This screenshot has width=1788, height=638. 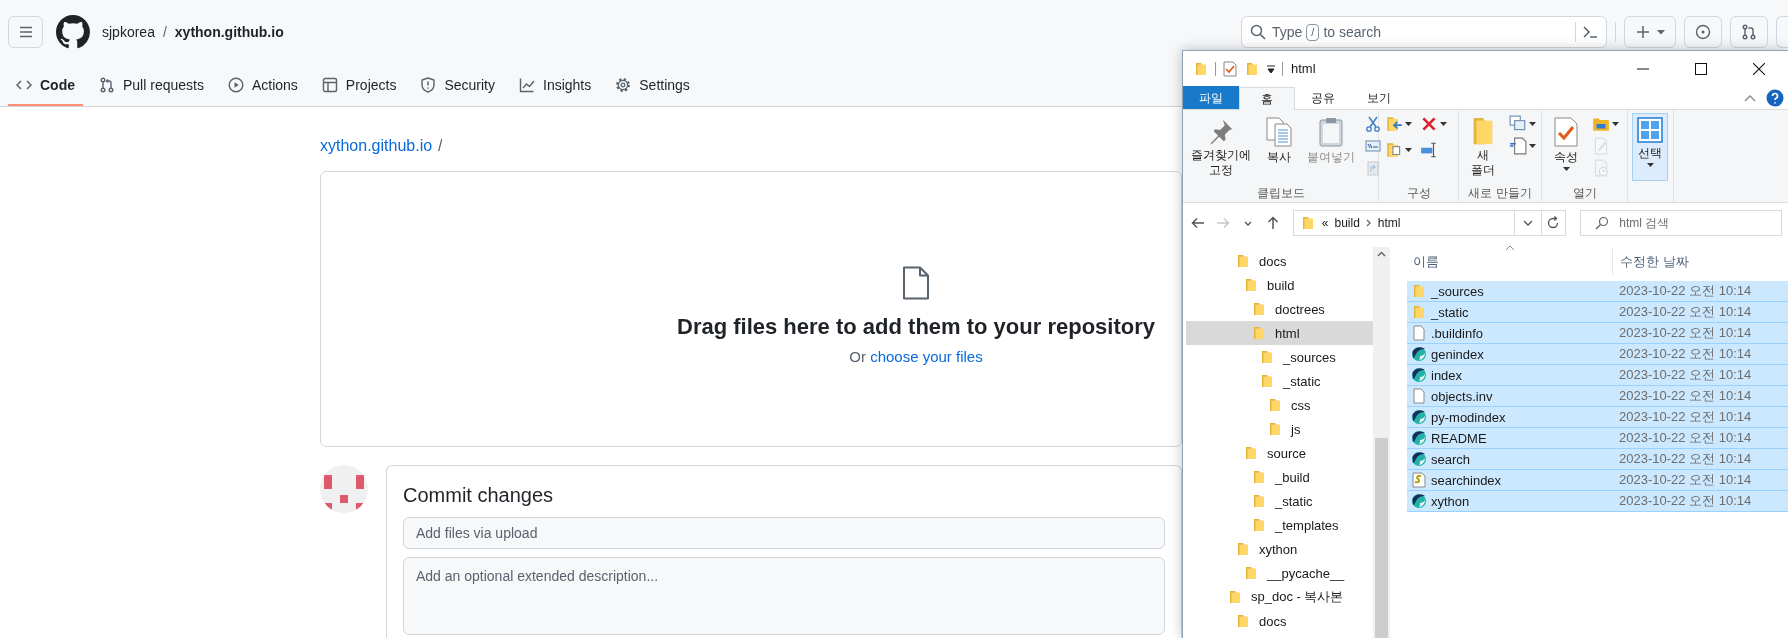 I want to click on ribbon-tab: 공유, so click(x=1323, y=97).